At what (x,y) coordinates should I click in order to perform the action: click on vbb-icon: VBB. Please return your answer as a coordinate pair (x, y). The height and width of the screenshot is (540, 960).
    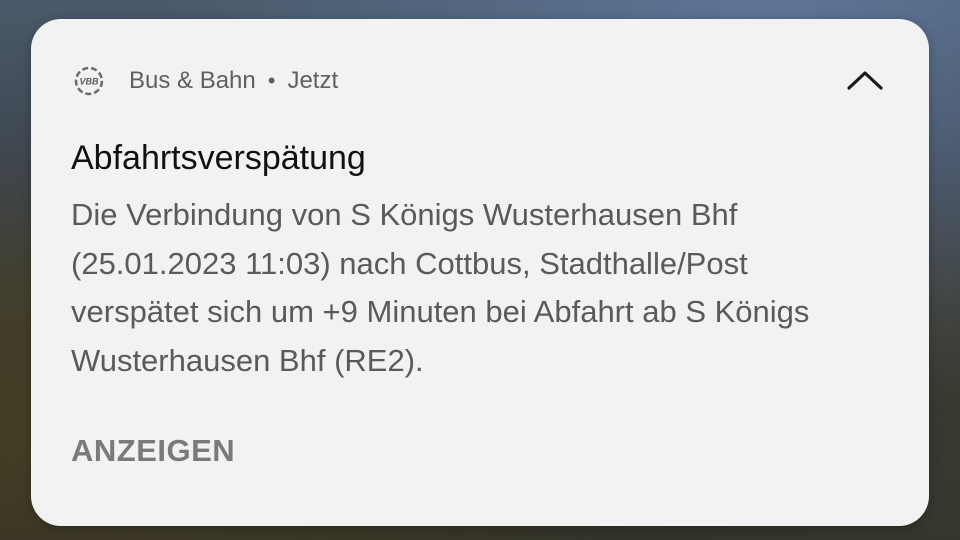
    Looking at the image, I should click on (89, 81).